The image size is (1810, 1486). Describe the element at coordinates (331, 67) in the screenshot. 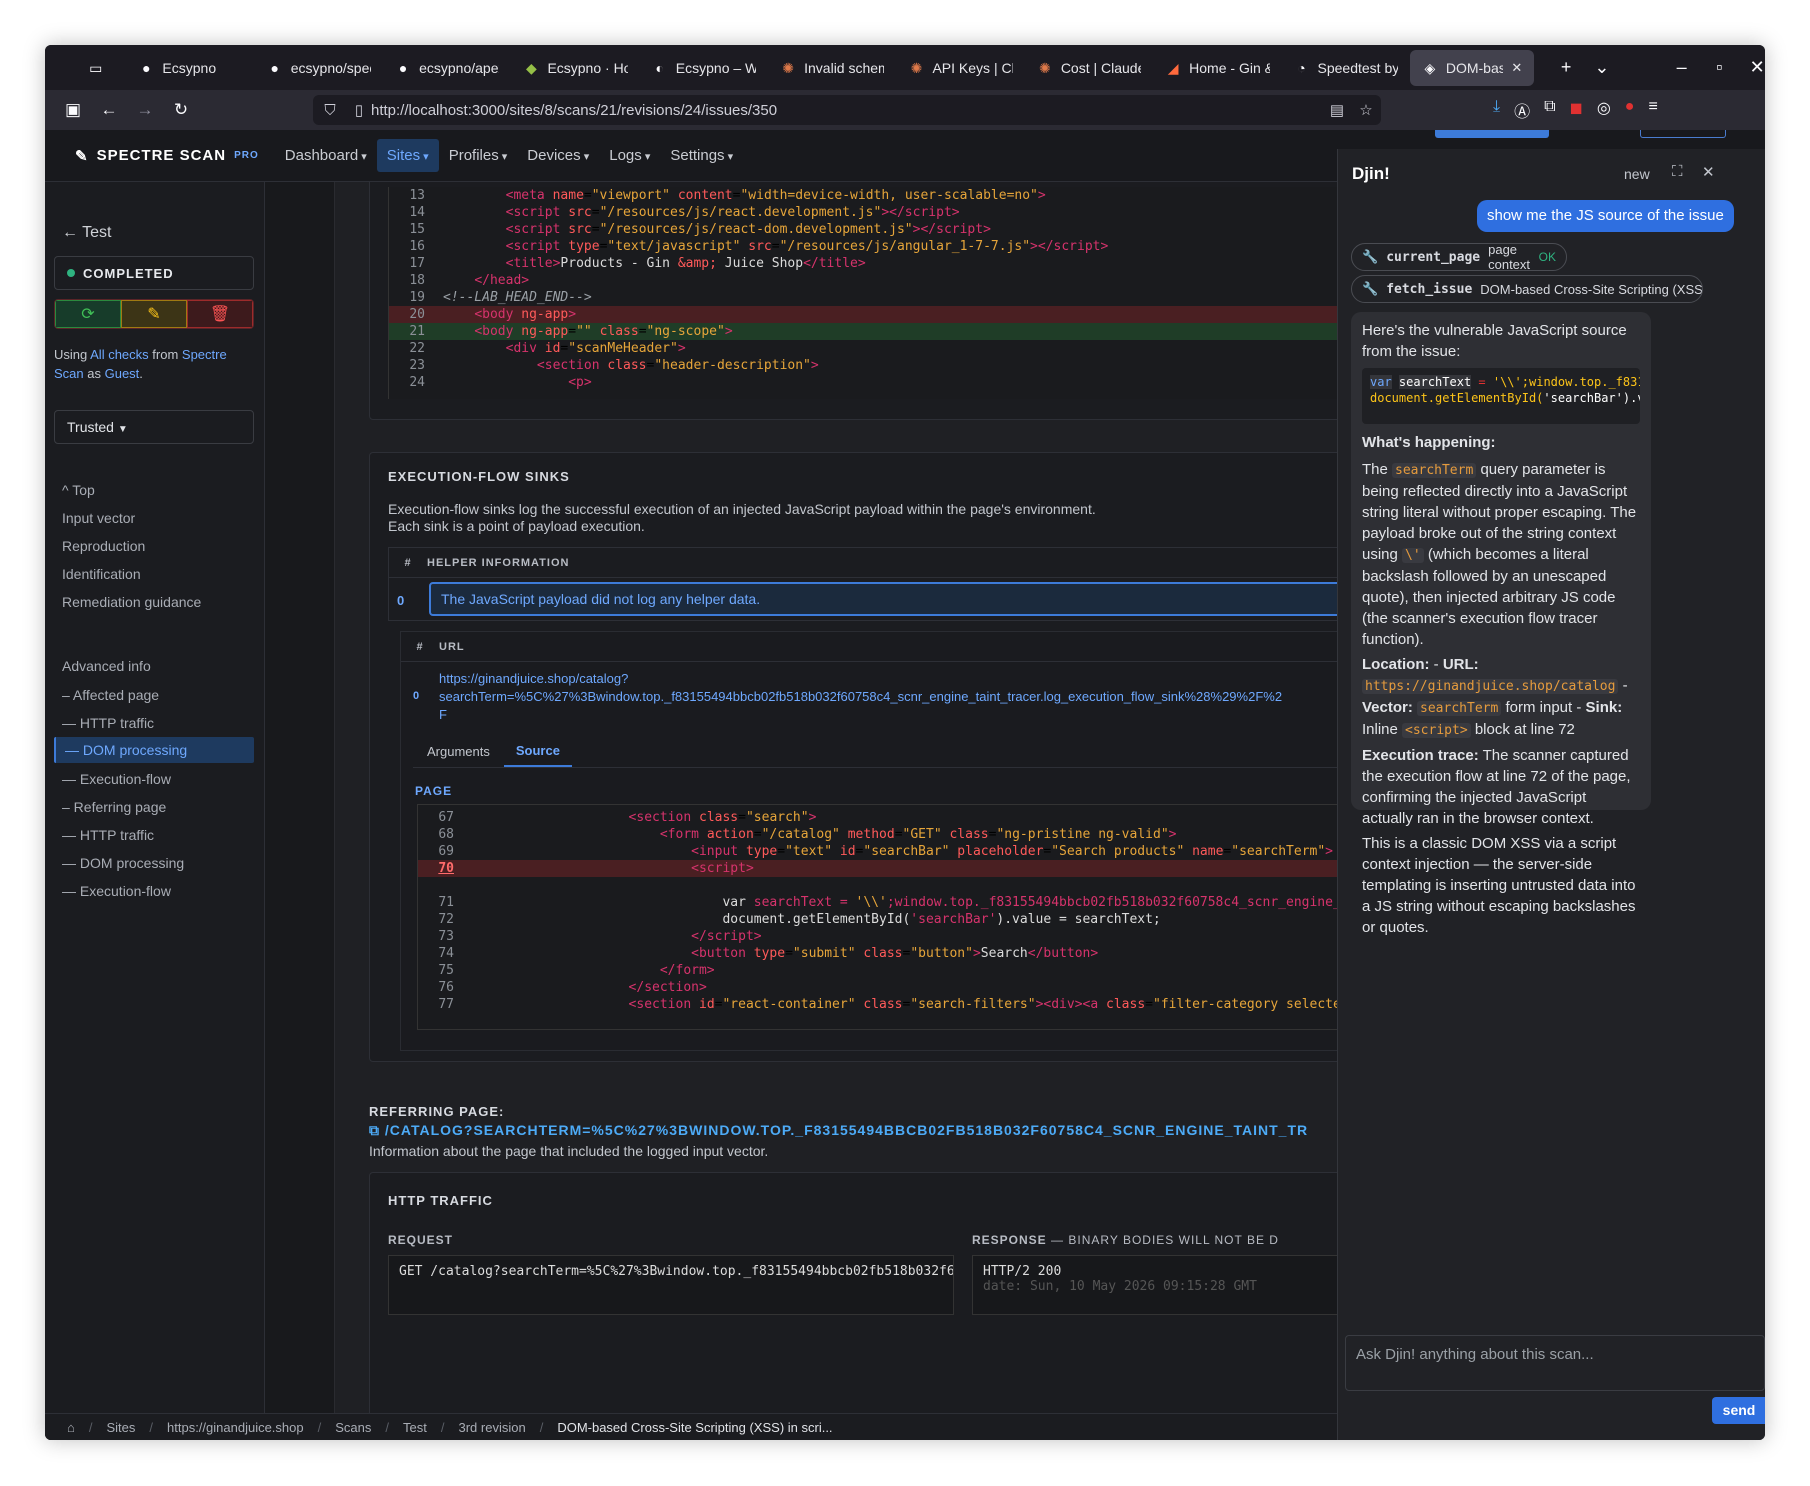

I see `tab-label: ecsypno/spec` at that location.